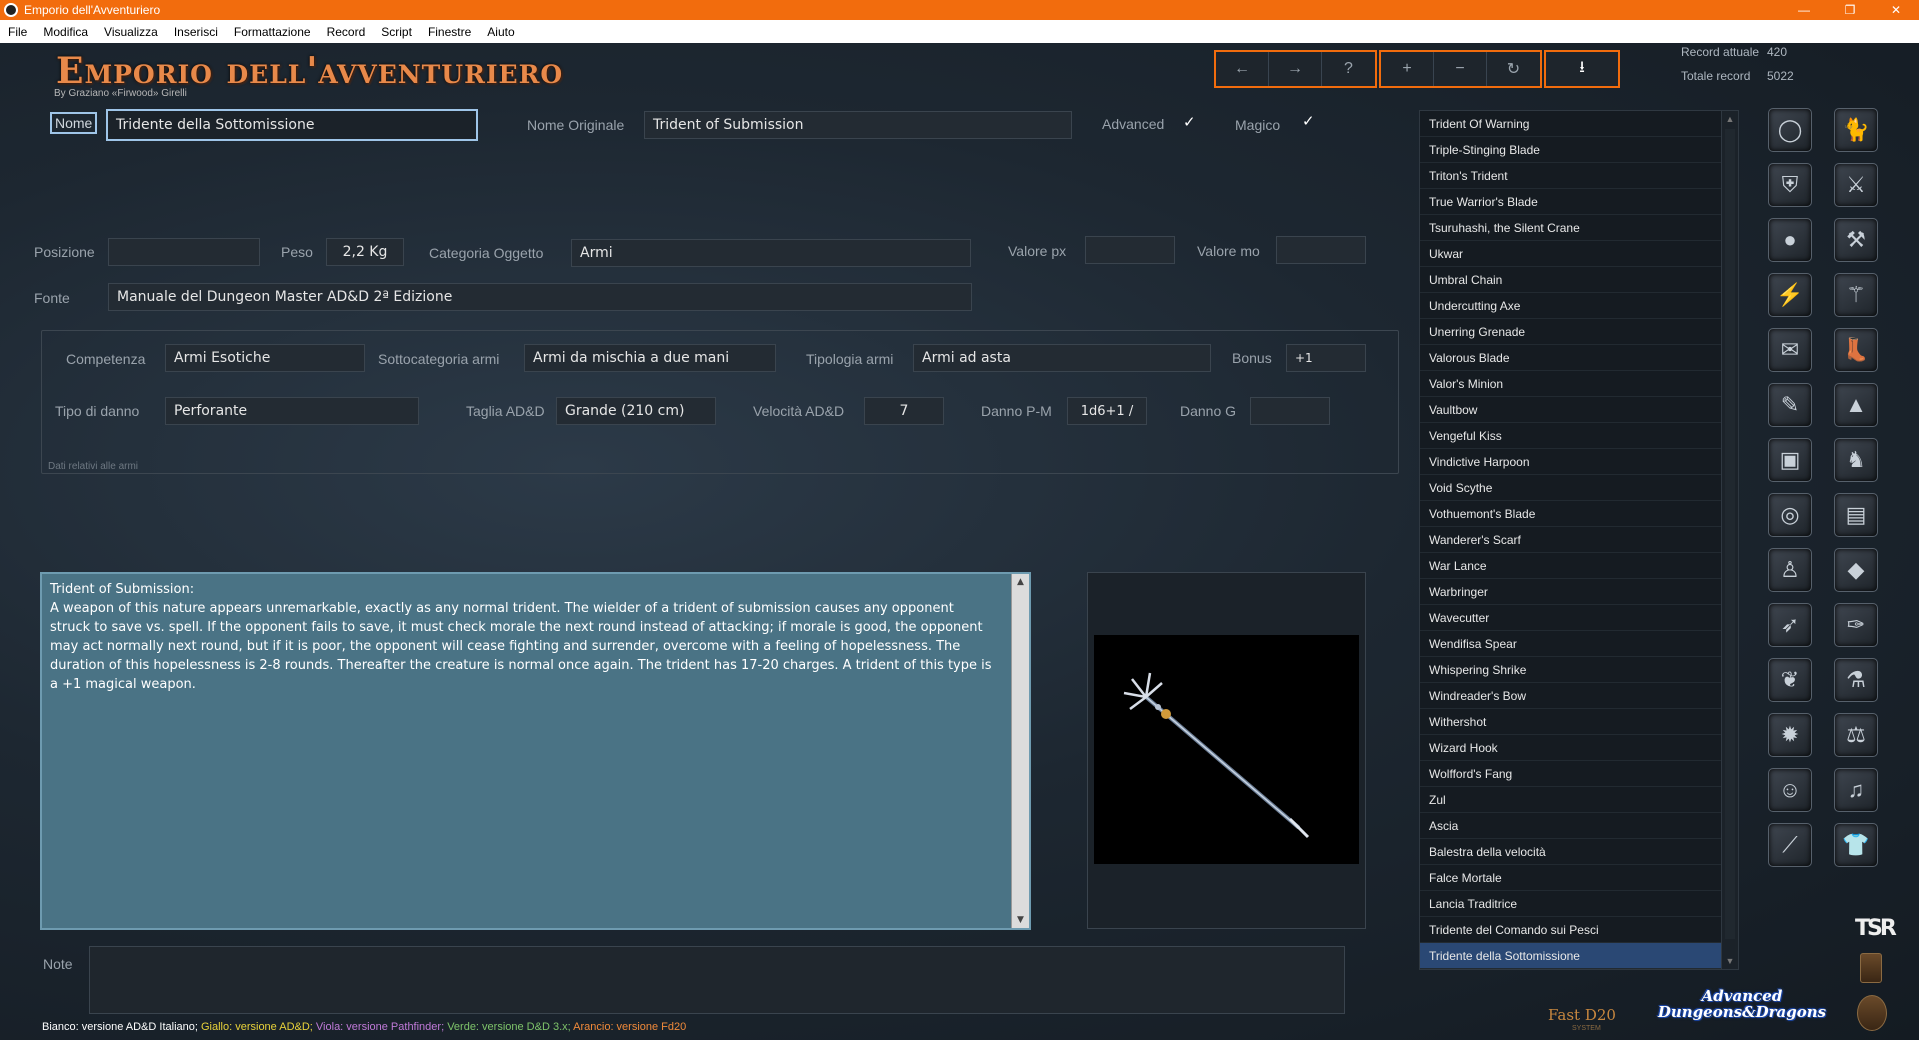 This screenshot has width=1919, height=1040. Describe the element at coordinates (1730, 119) in the screenshot. I see `list-scroll-up-icon: ▲` at that location.